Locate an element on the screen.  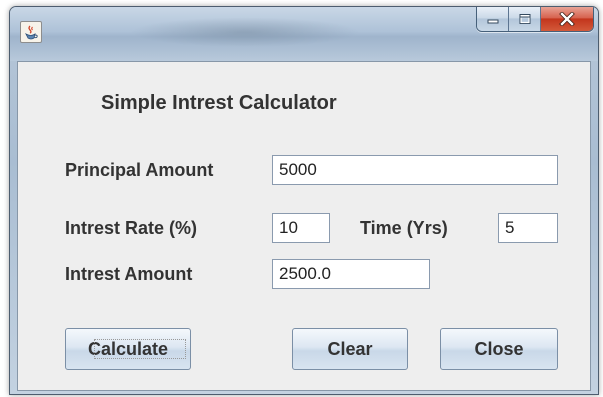
form-heading: Simple Intrest Calculator is located at coordinates (219, 103).